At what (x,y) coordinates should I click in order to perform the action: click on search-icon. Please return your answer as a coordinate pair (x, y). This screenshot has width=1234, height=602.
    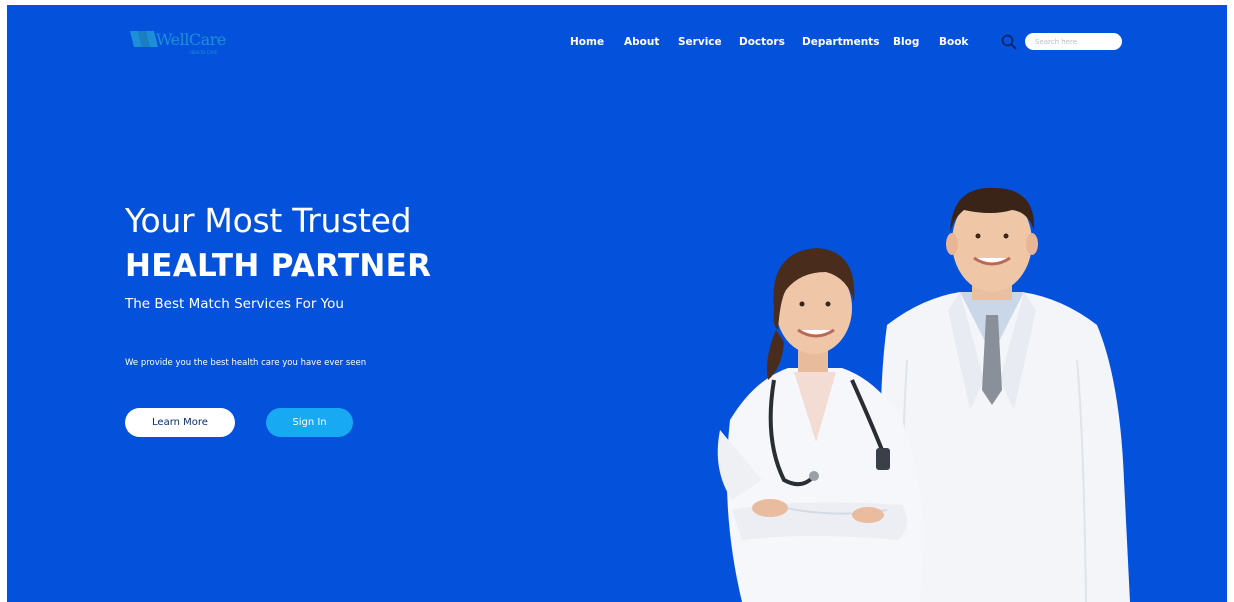
    Looking at the image, I should click on (1009, 42).